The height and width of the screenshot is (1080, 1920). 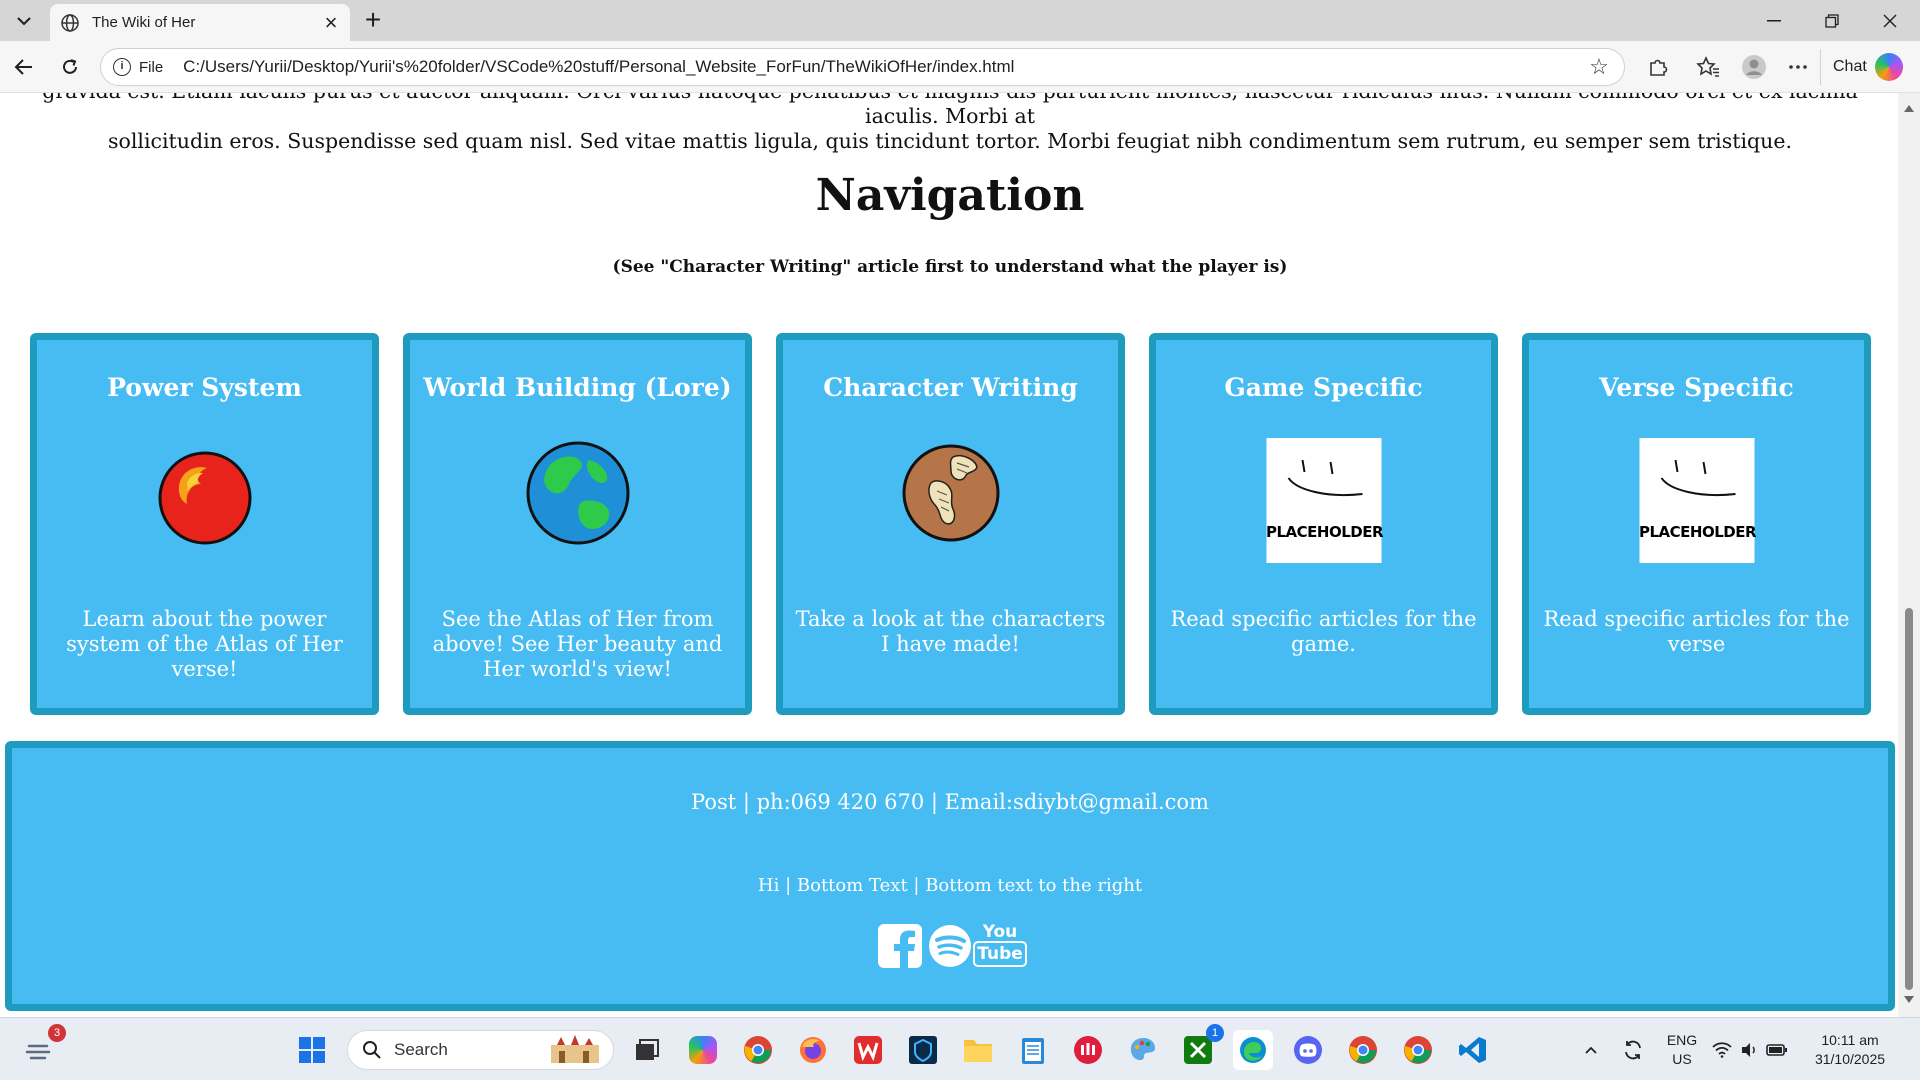 I want to click on search-highlight-icon, so click(x=575, y=1049).